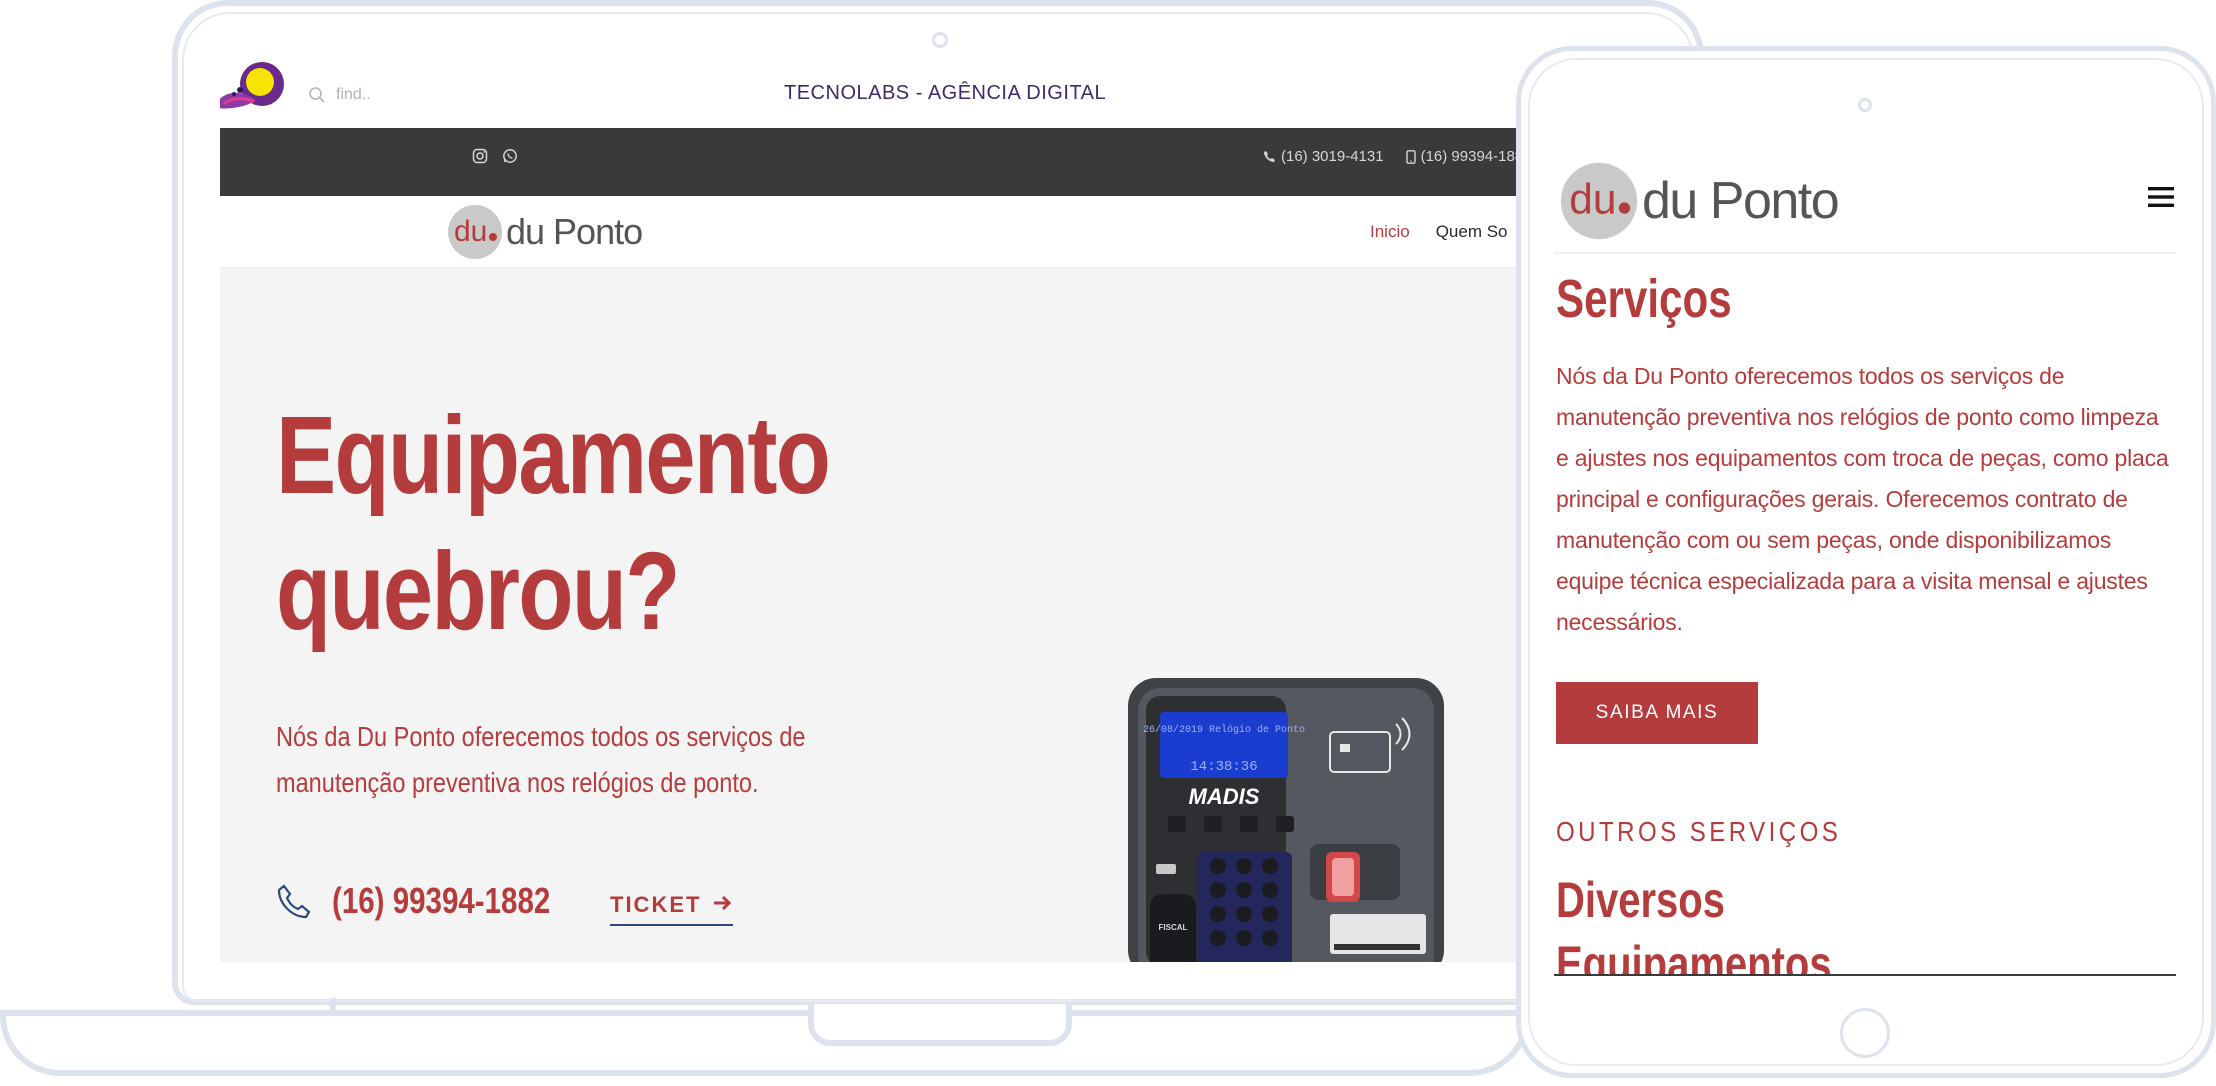 This screenshot has width=2216, height=1086. I want to click on contact-phones: (16) 3019-4131 (16) 99394-188, so click(1389, 156).